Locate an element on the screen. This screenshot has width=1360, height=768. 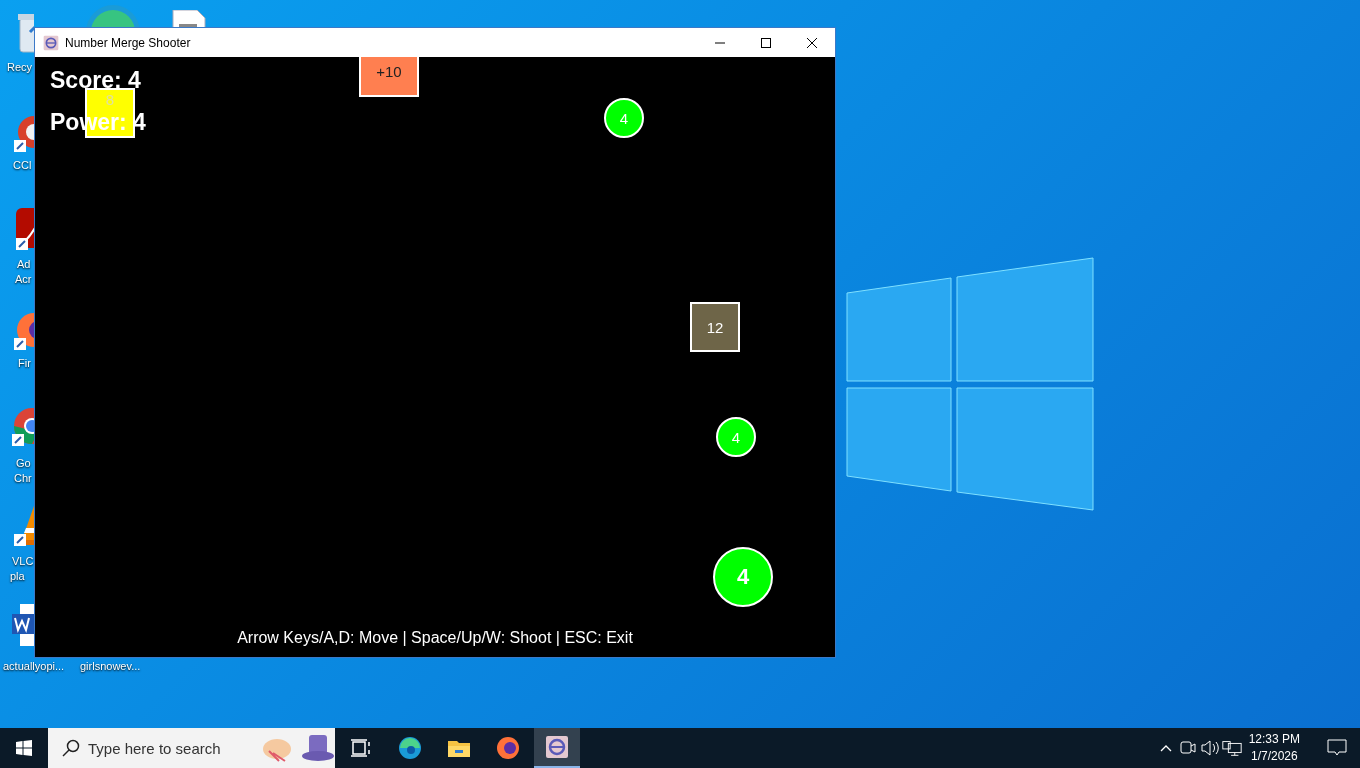
controls-hint: Arrow Keys/A,D: Move | Space/Up/W: Shoot | ESC: Exit is located at coordinates (435, 638).